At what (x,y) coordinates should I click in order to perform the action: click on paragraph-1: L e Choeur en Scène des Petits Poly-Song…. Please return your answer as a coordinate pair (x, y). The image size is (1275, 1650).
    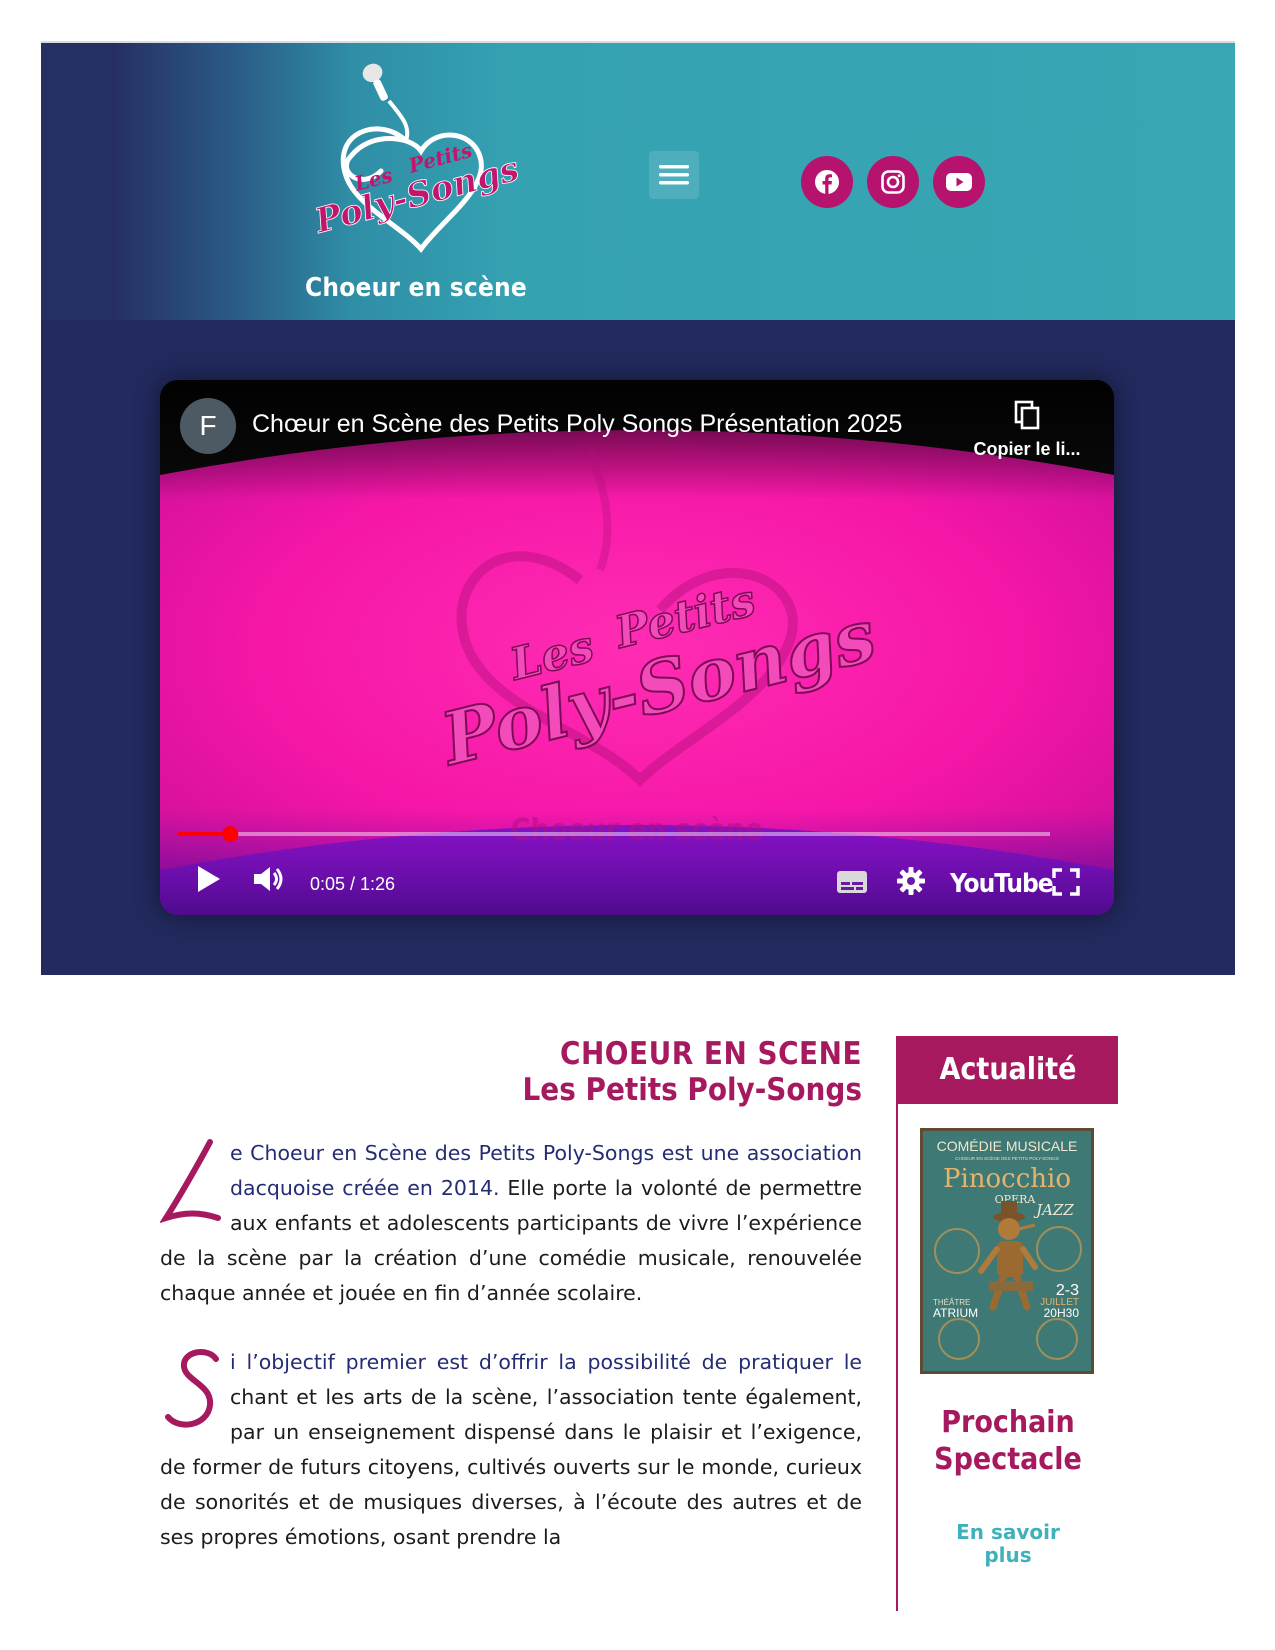
    Looking at the image, I should click on (511, 1223).